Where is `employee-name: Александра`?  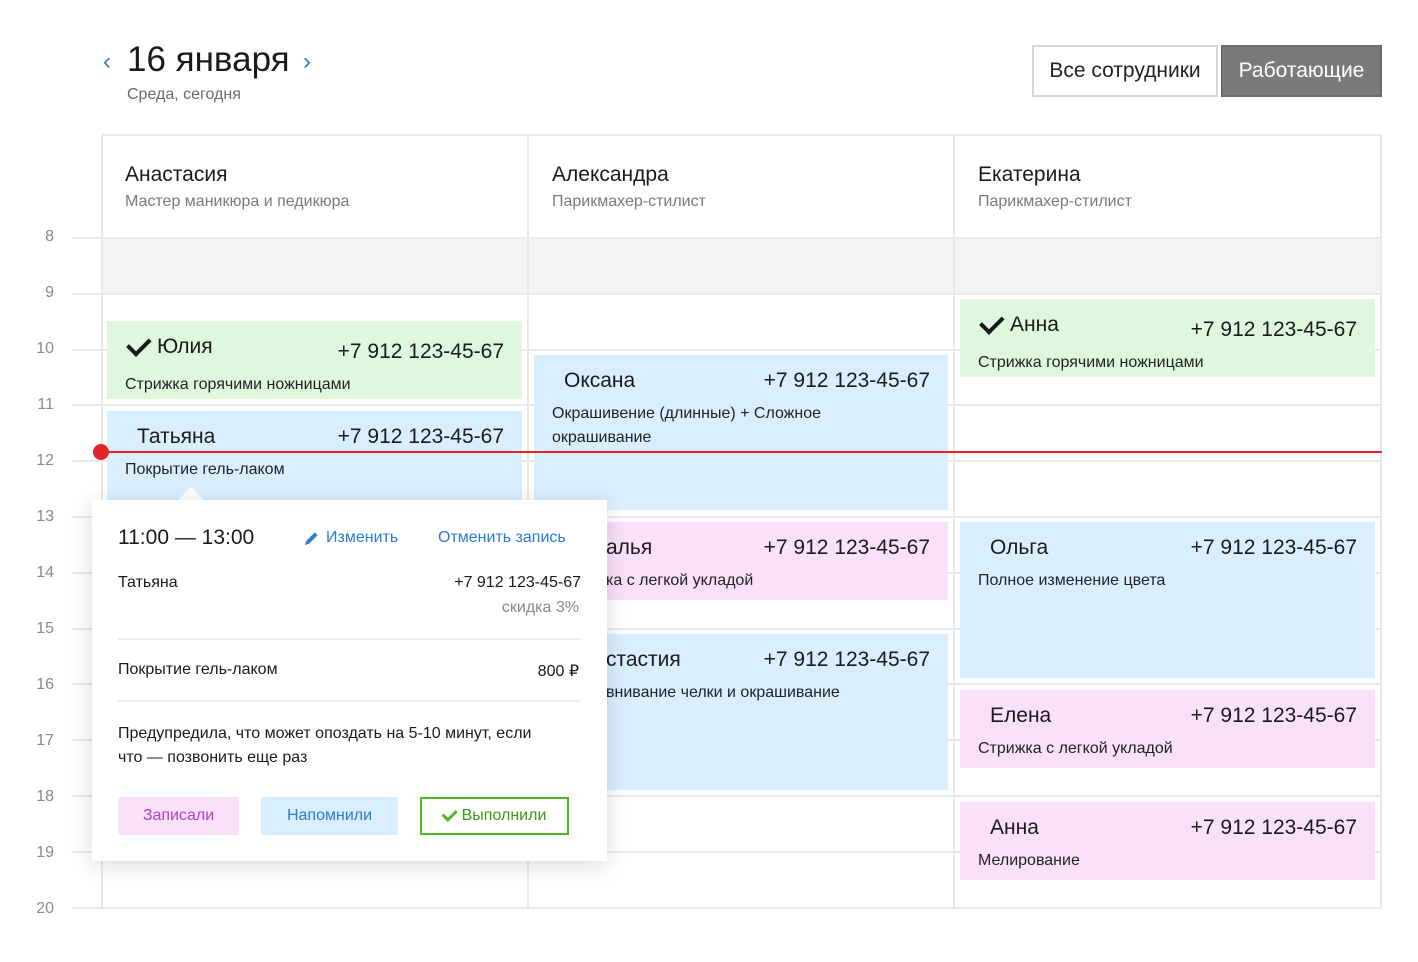 employee-name: Александра is located at coordinates (610, 174).